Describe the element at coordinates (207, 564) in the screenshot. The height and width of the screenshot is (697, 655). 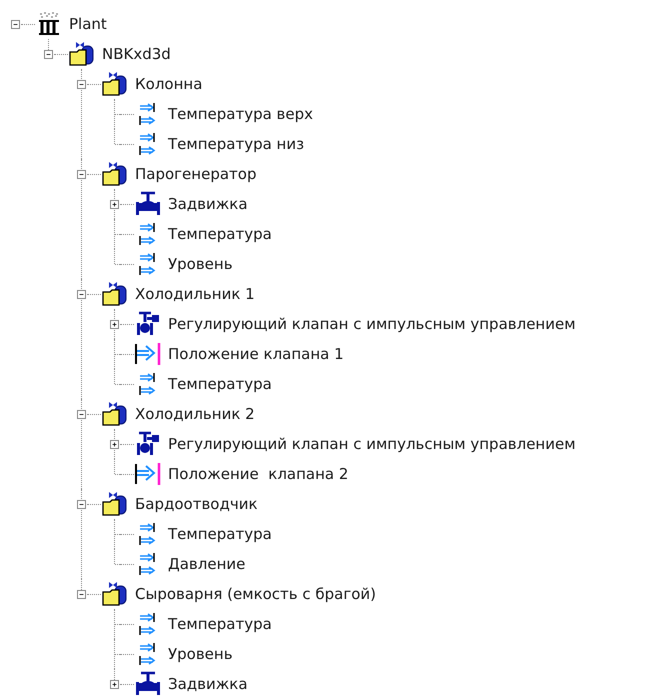
I see `node-label: Давление` at that location.